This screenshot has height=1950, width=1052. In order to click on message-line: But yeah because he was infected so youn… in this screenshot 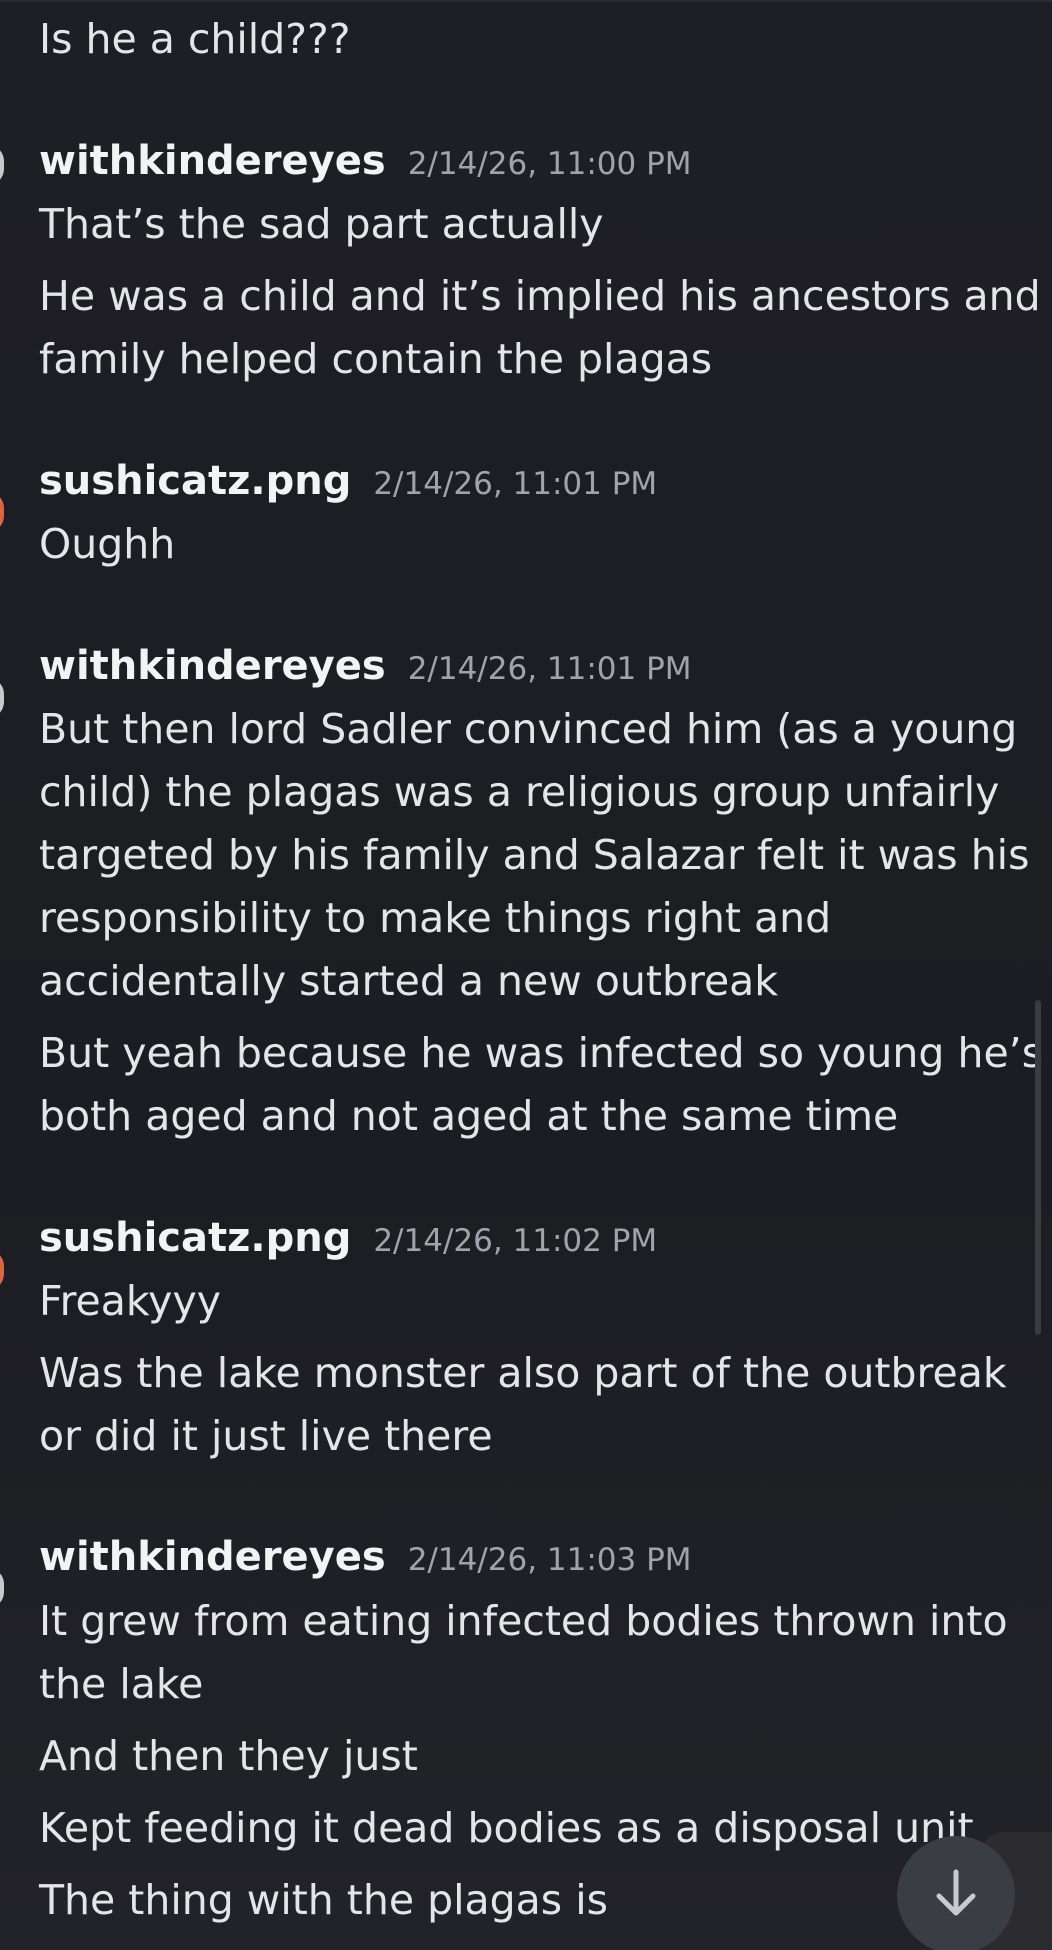, I will do `click(541, 1053)`.